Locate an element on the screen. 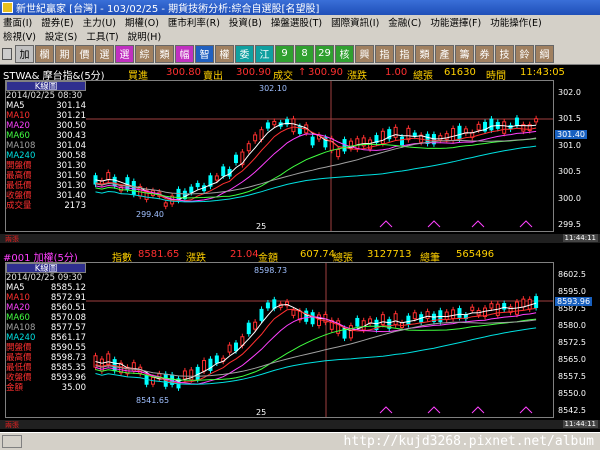 The height and width of the screenshot is (450, 600). info-value: 8570.08 is located at coordinates (68, 318).